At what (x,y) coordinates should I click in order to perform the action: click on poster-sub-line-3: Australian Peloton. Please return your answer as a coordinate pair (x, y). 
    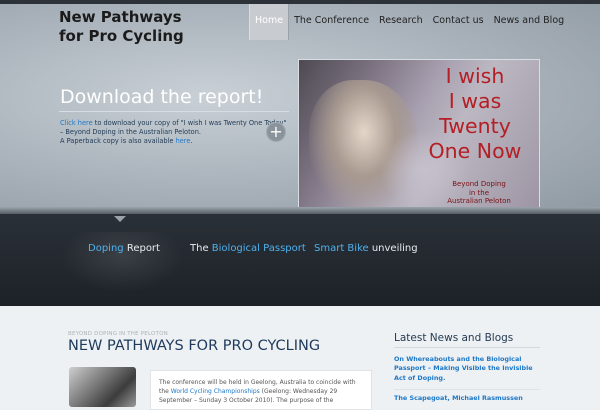
    Looking at the image, I should click on (479, 201).